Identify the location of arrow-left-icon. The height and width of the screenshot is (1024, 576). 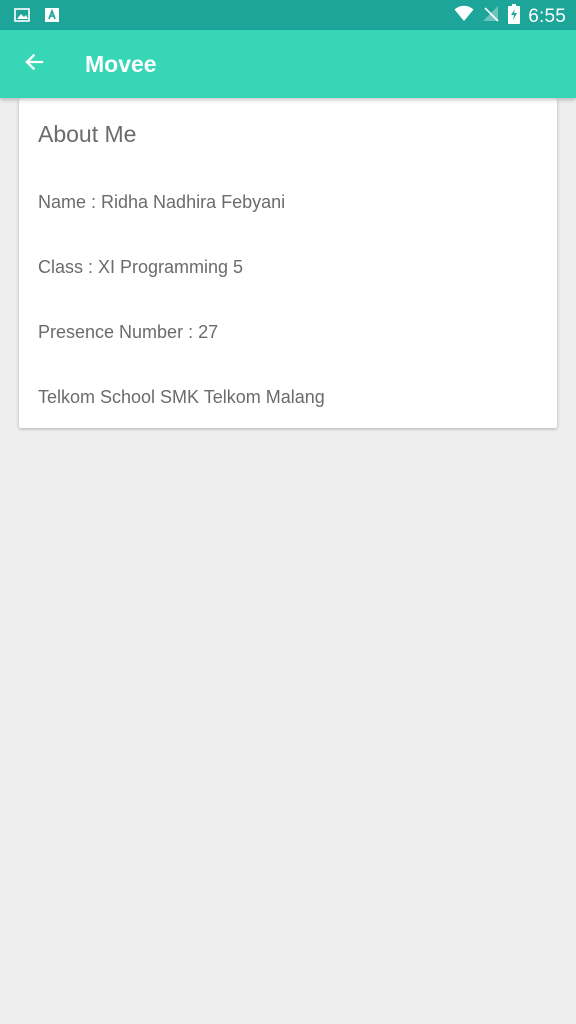
(34, 64).